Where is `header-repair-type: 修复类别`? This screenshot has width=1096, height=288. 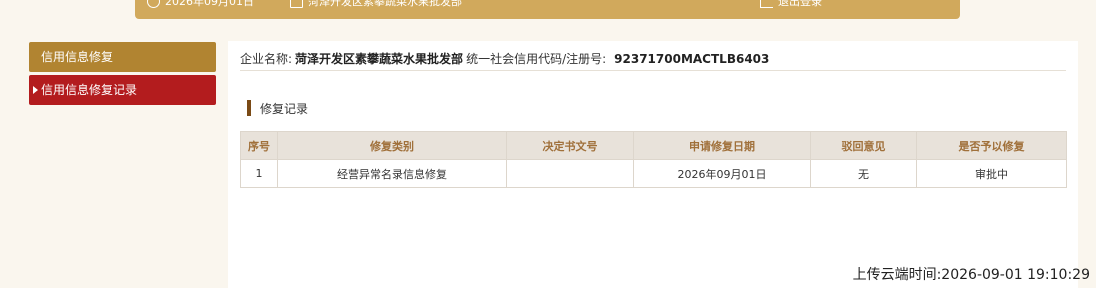
header-repair-type: 修复类别 is located at coordinates (392, 145).